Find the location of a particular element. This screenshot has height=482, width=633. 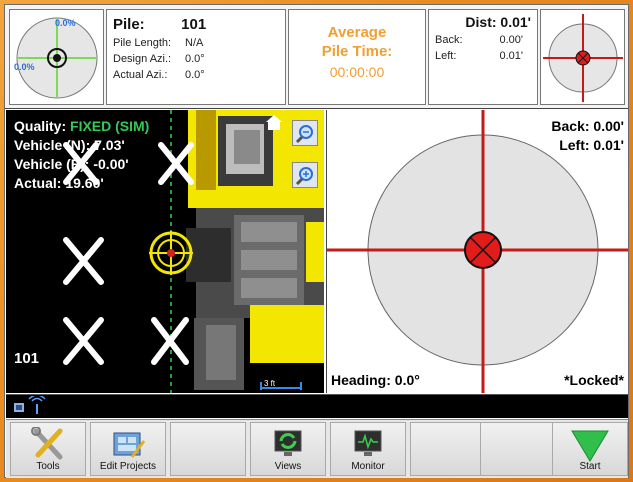

average-time-panel: Average Pile Time: 00:00:00 is located at coordinates (357, 57).